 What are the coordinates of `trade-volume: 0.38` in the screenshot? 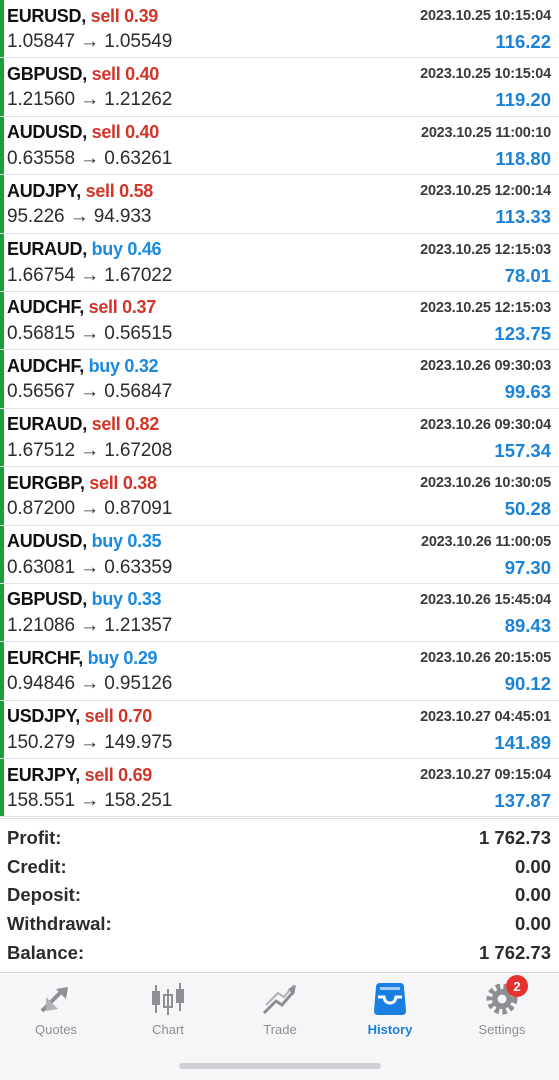 It's located at (139, 482).